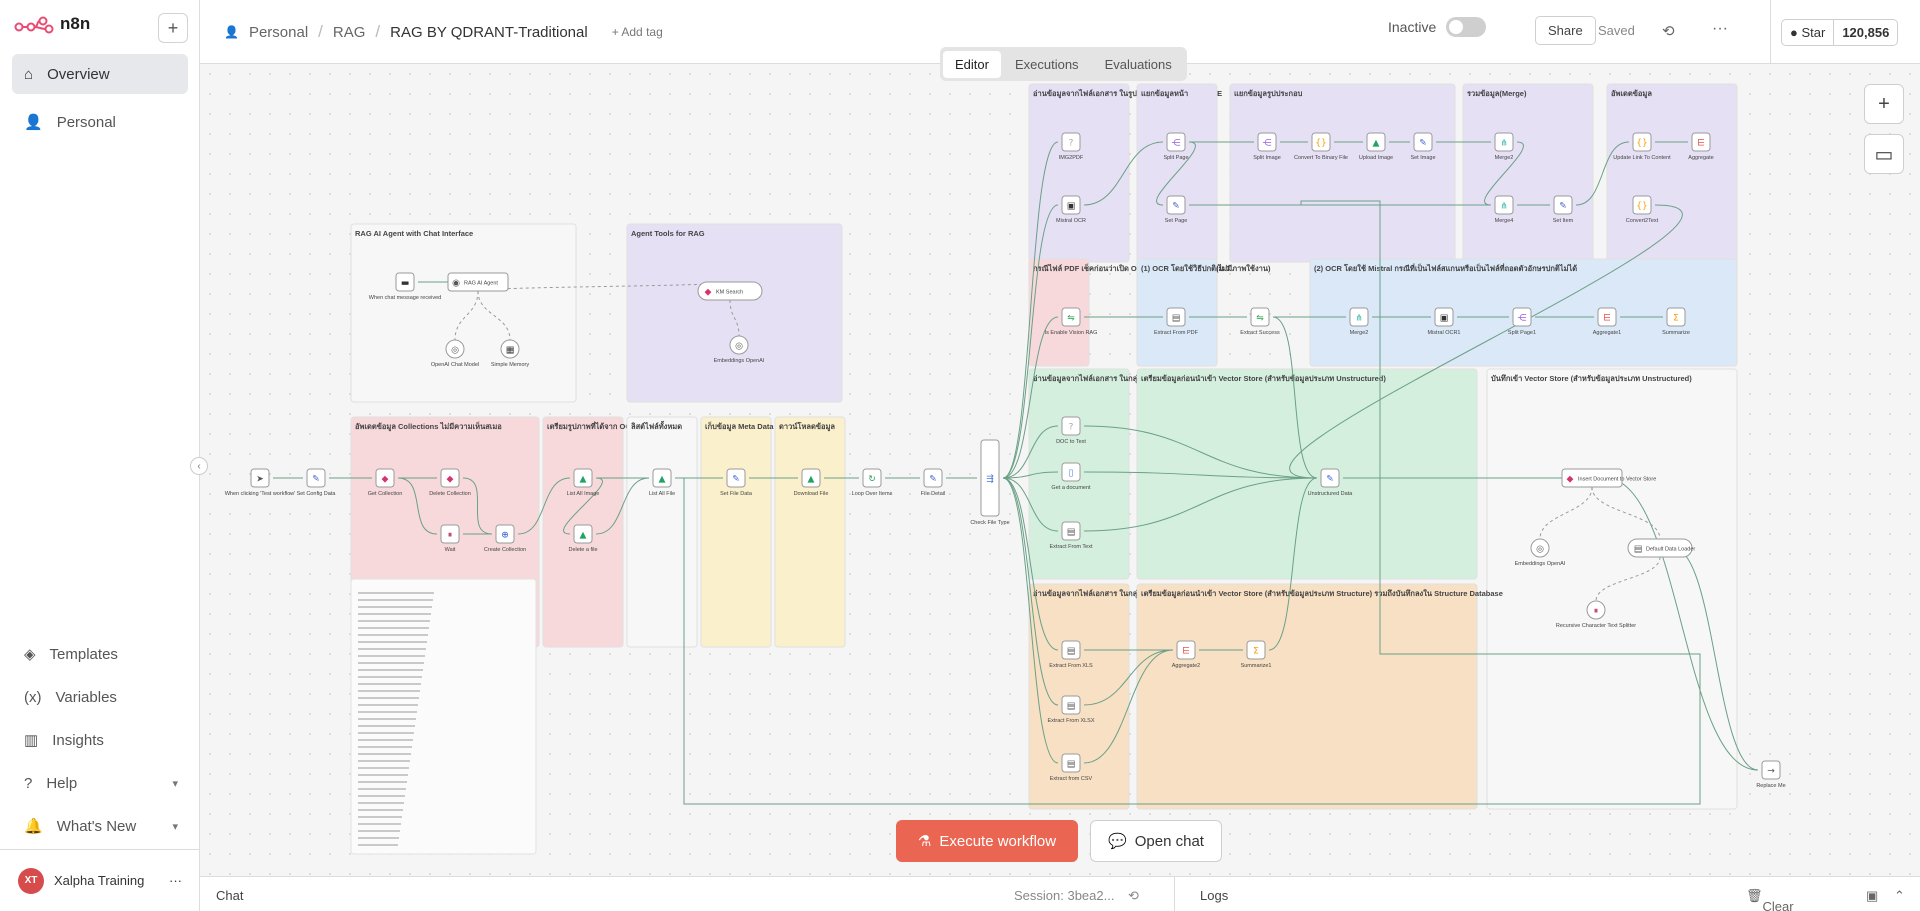  Describe the element at coordinates (1071, 547) in the screenshot. I see `node-label: Extract From Text` at that location.